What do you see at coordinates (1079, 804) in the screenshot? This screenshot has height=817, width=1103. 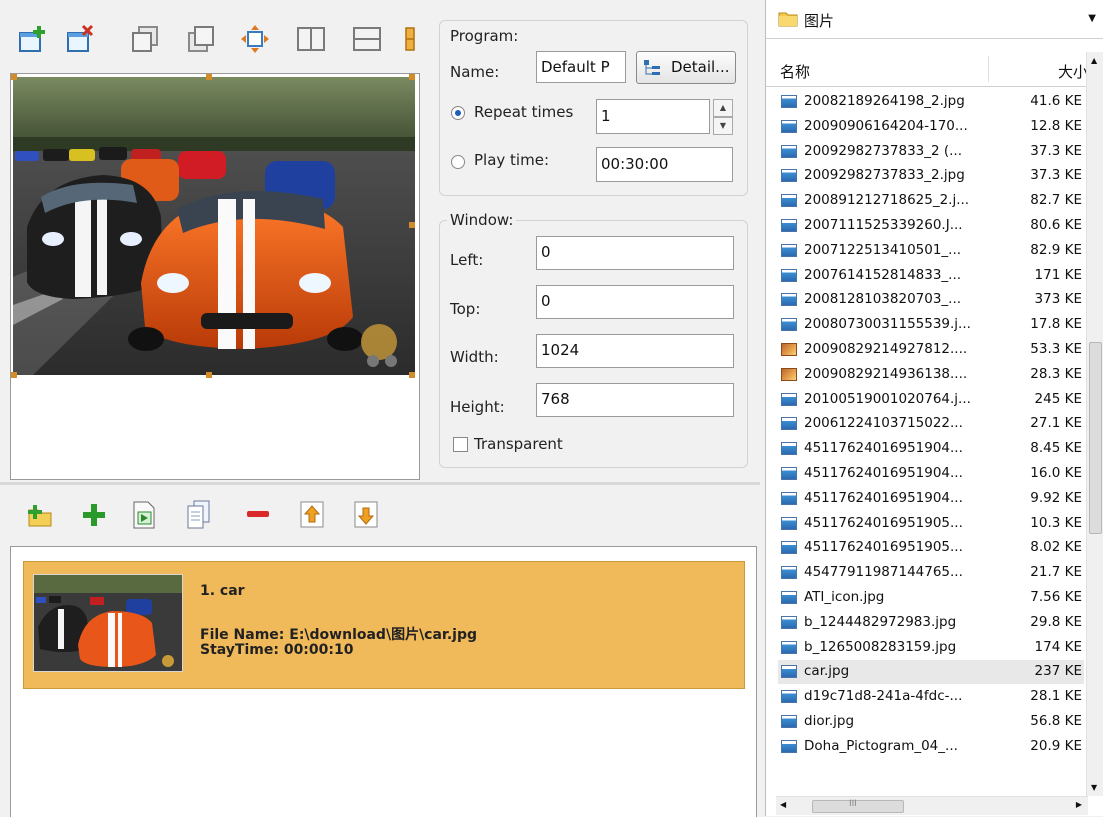 I see `scroll-right-icon: ▶` at bounding box center [1079, 804].